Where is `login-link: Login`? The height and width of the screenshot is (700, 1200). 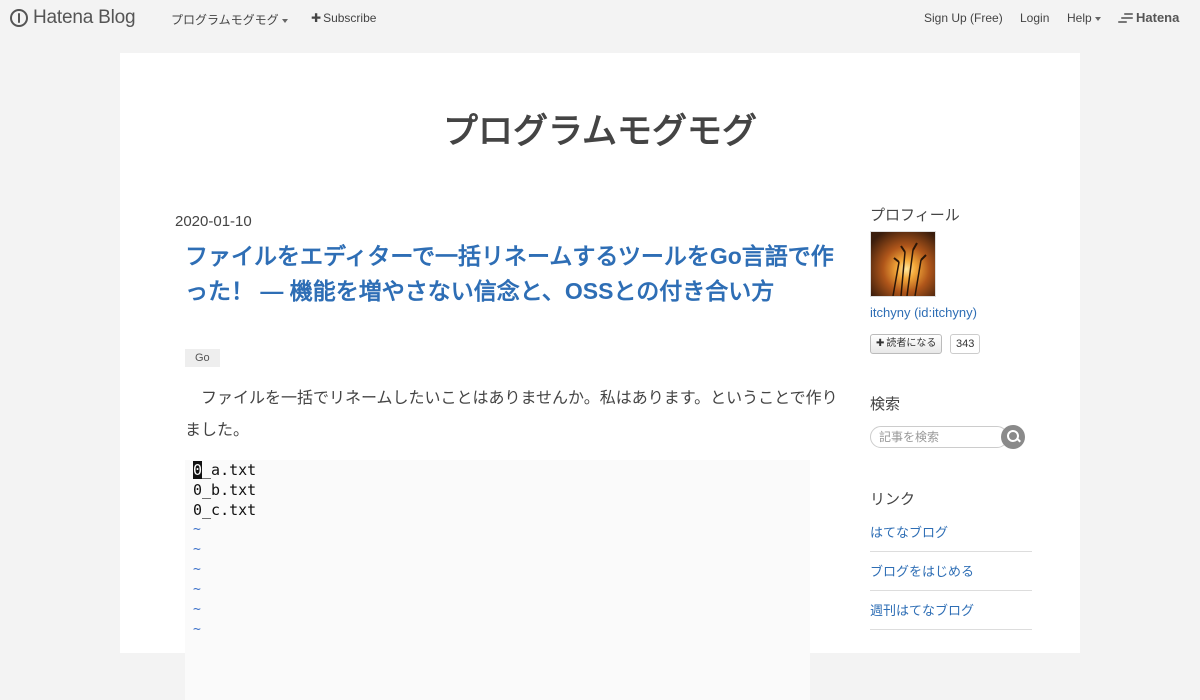 login-link: Login is located at coordinates (1034, 18).